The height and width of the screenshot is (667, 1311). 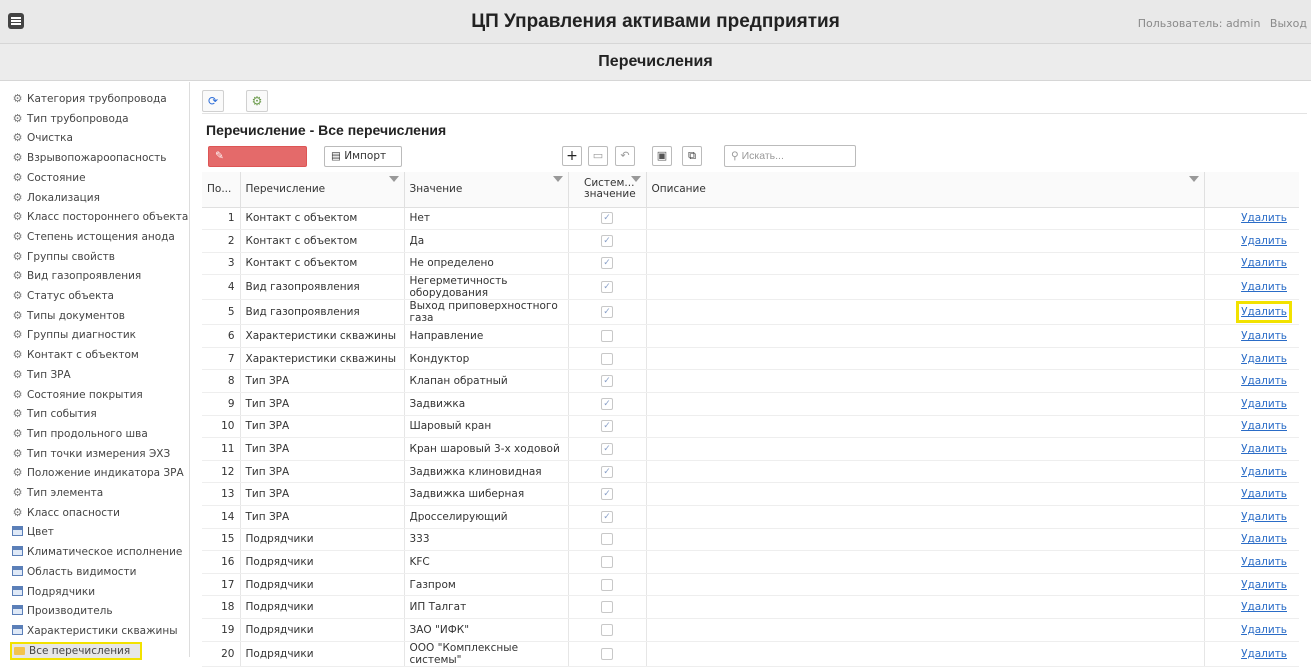 What do you see at coordinates (750, 359) in the screenshot?
I see `table-row: 7 Характеристики скважины Кондуктор Удалить` at bounding box center [750, 359].